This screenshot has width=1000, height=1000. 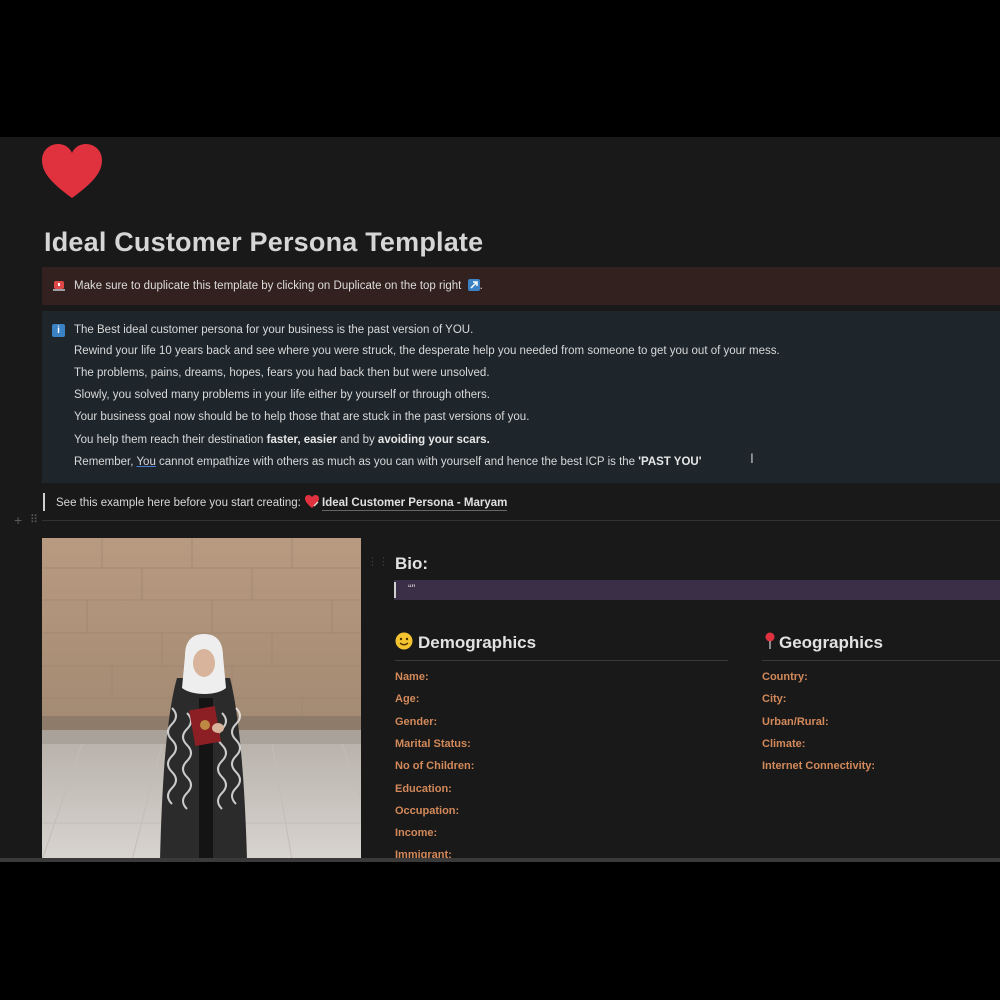 I want to click on text-cursor-icon: I, so click(x=752, y=458).